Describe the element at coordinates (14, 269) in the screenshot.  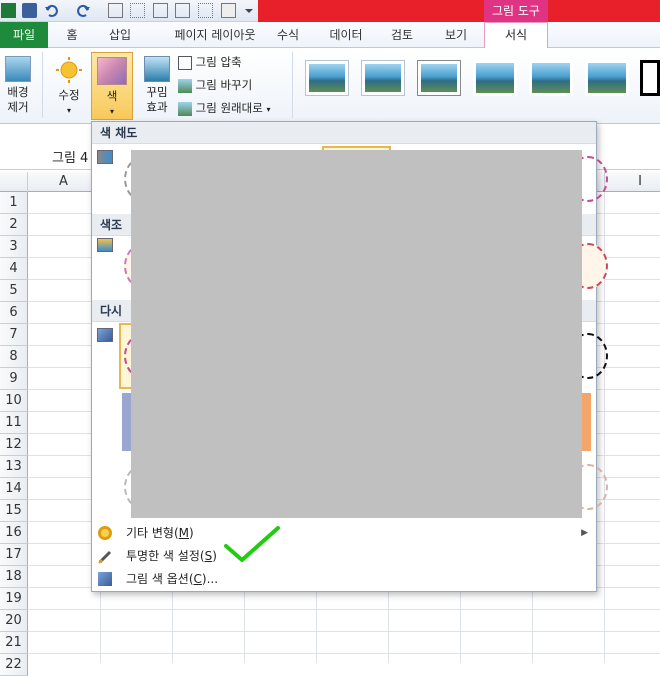
I see `row-header: 4` at that location.